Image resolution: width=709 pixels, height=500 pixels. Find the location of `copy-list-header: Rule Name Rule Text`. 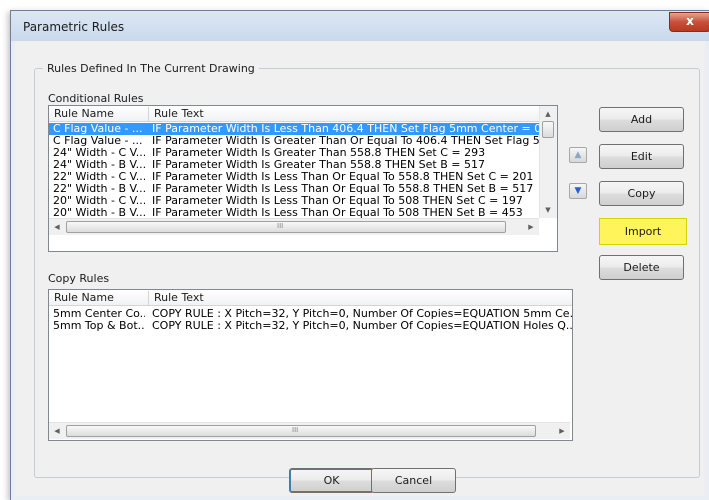

copy-list-header: Rule Name Rule Text is located at coordinates (310, 298).